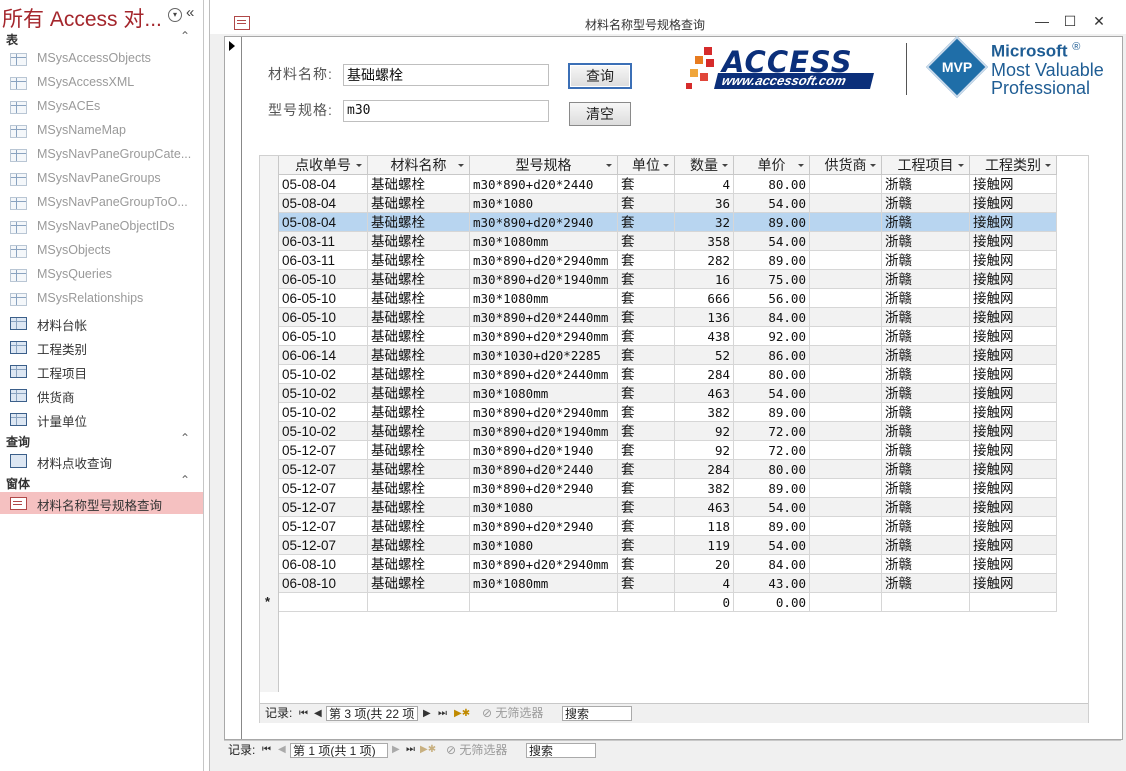 The height and width of the screenshot is (771, 1126). I want to click on new-supplier-cell, so click(846, 602).